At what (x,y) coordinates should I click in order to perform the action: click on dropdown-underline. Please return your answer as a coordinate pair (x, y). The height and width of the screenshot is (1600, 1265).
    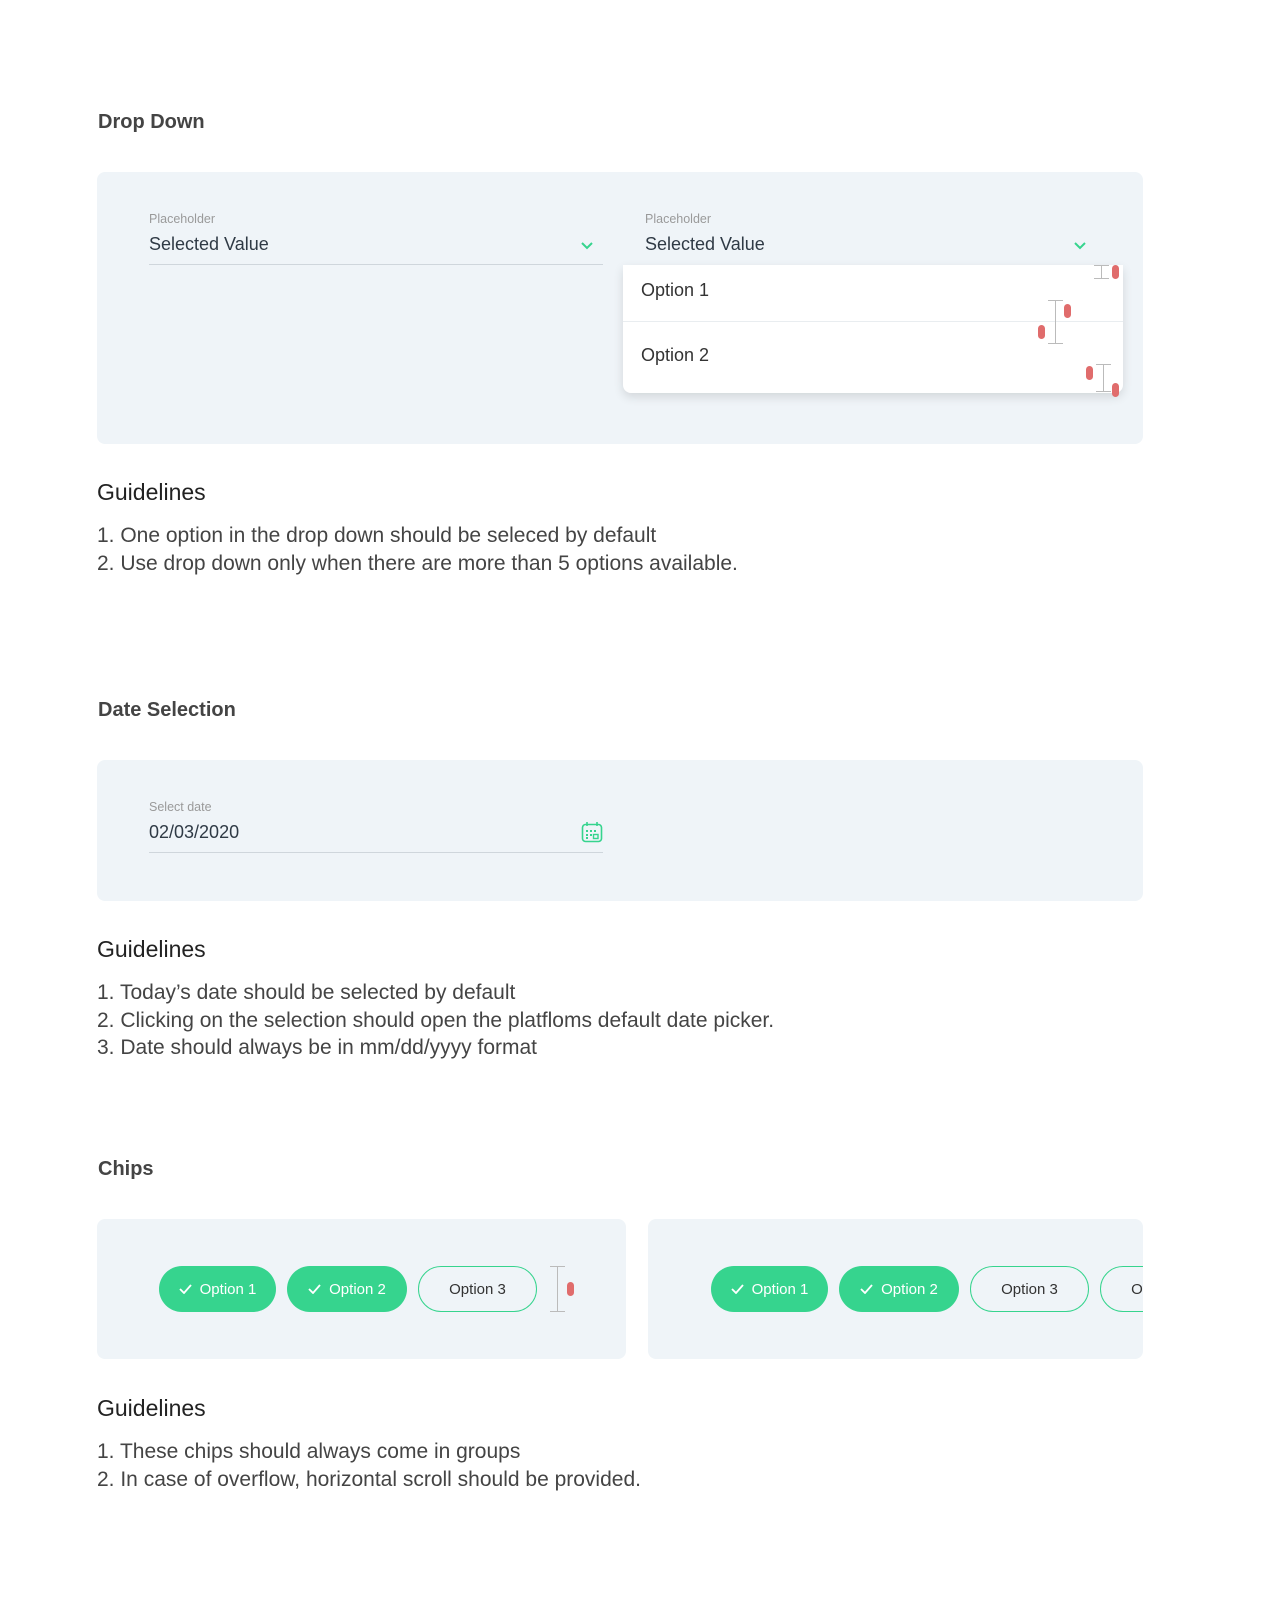
    Looking at the image, I should click on (376, 264).